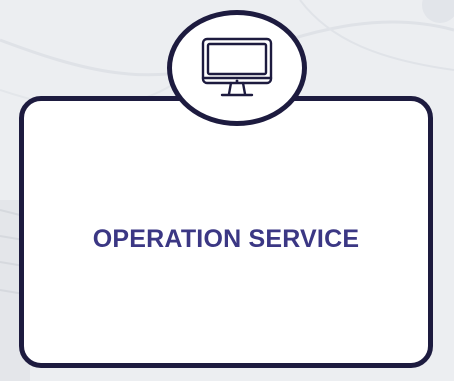 This screenshot has width=454, height=381. I want to click on icon-badge, so click(237, 68).